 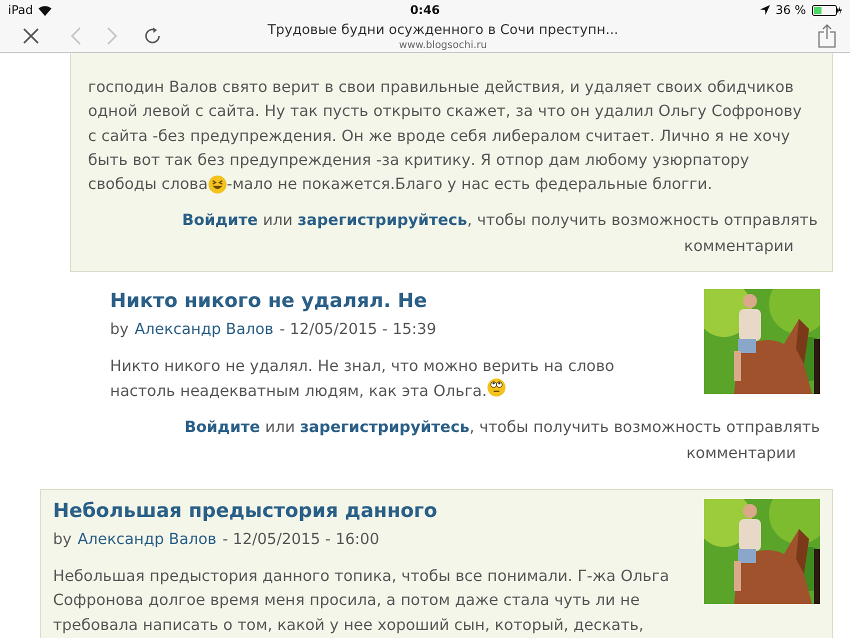 I want to click on battery-icon, so click(x=827, y=10).